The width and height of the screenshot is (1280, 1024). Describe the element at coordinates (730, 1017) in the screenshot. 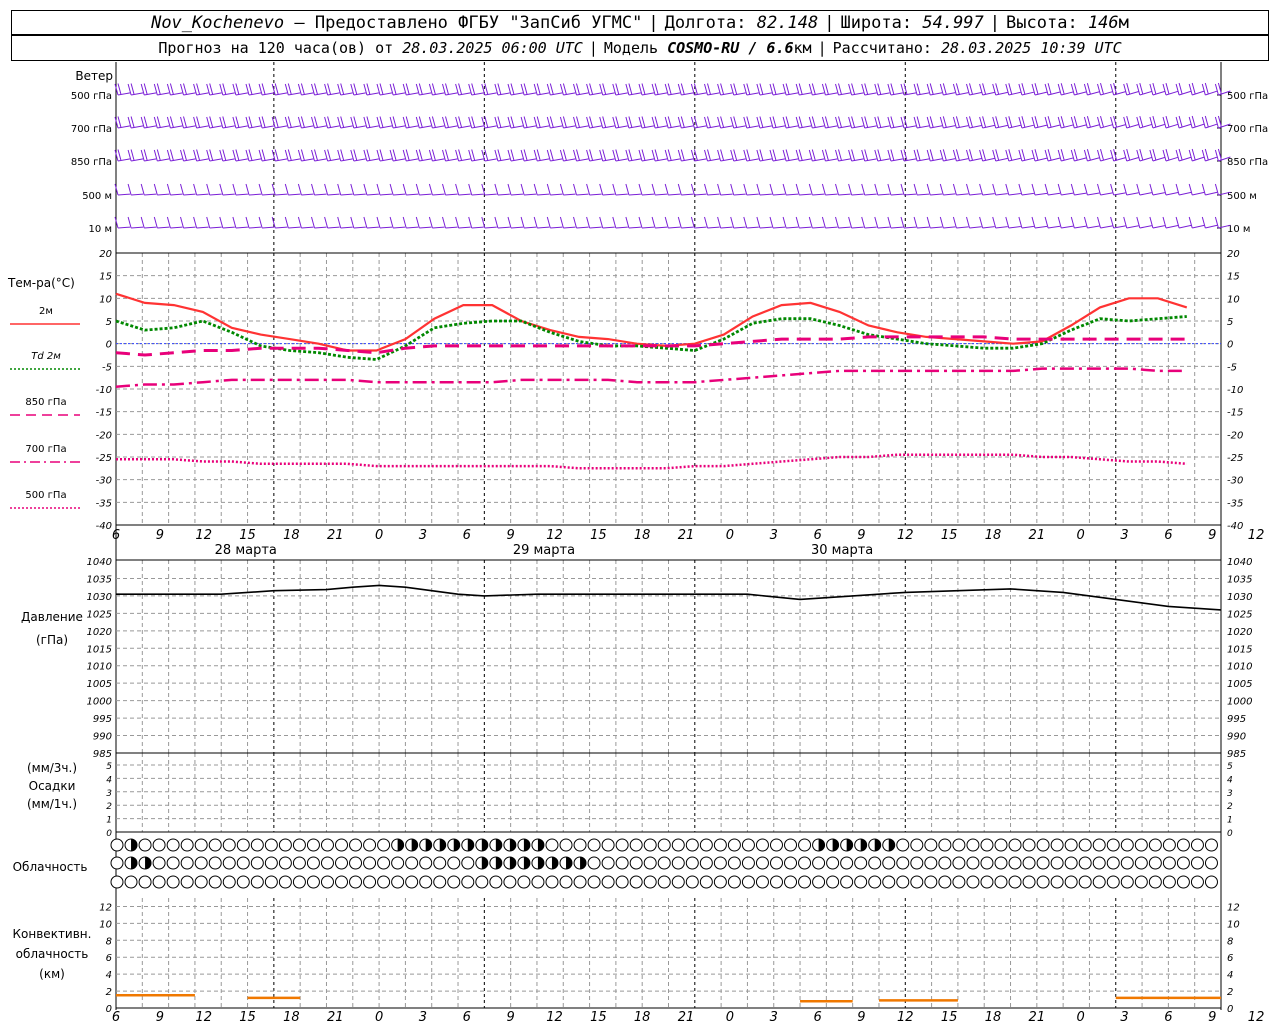

I see `time-label-lower: 0` at that location.